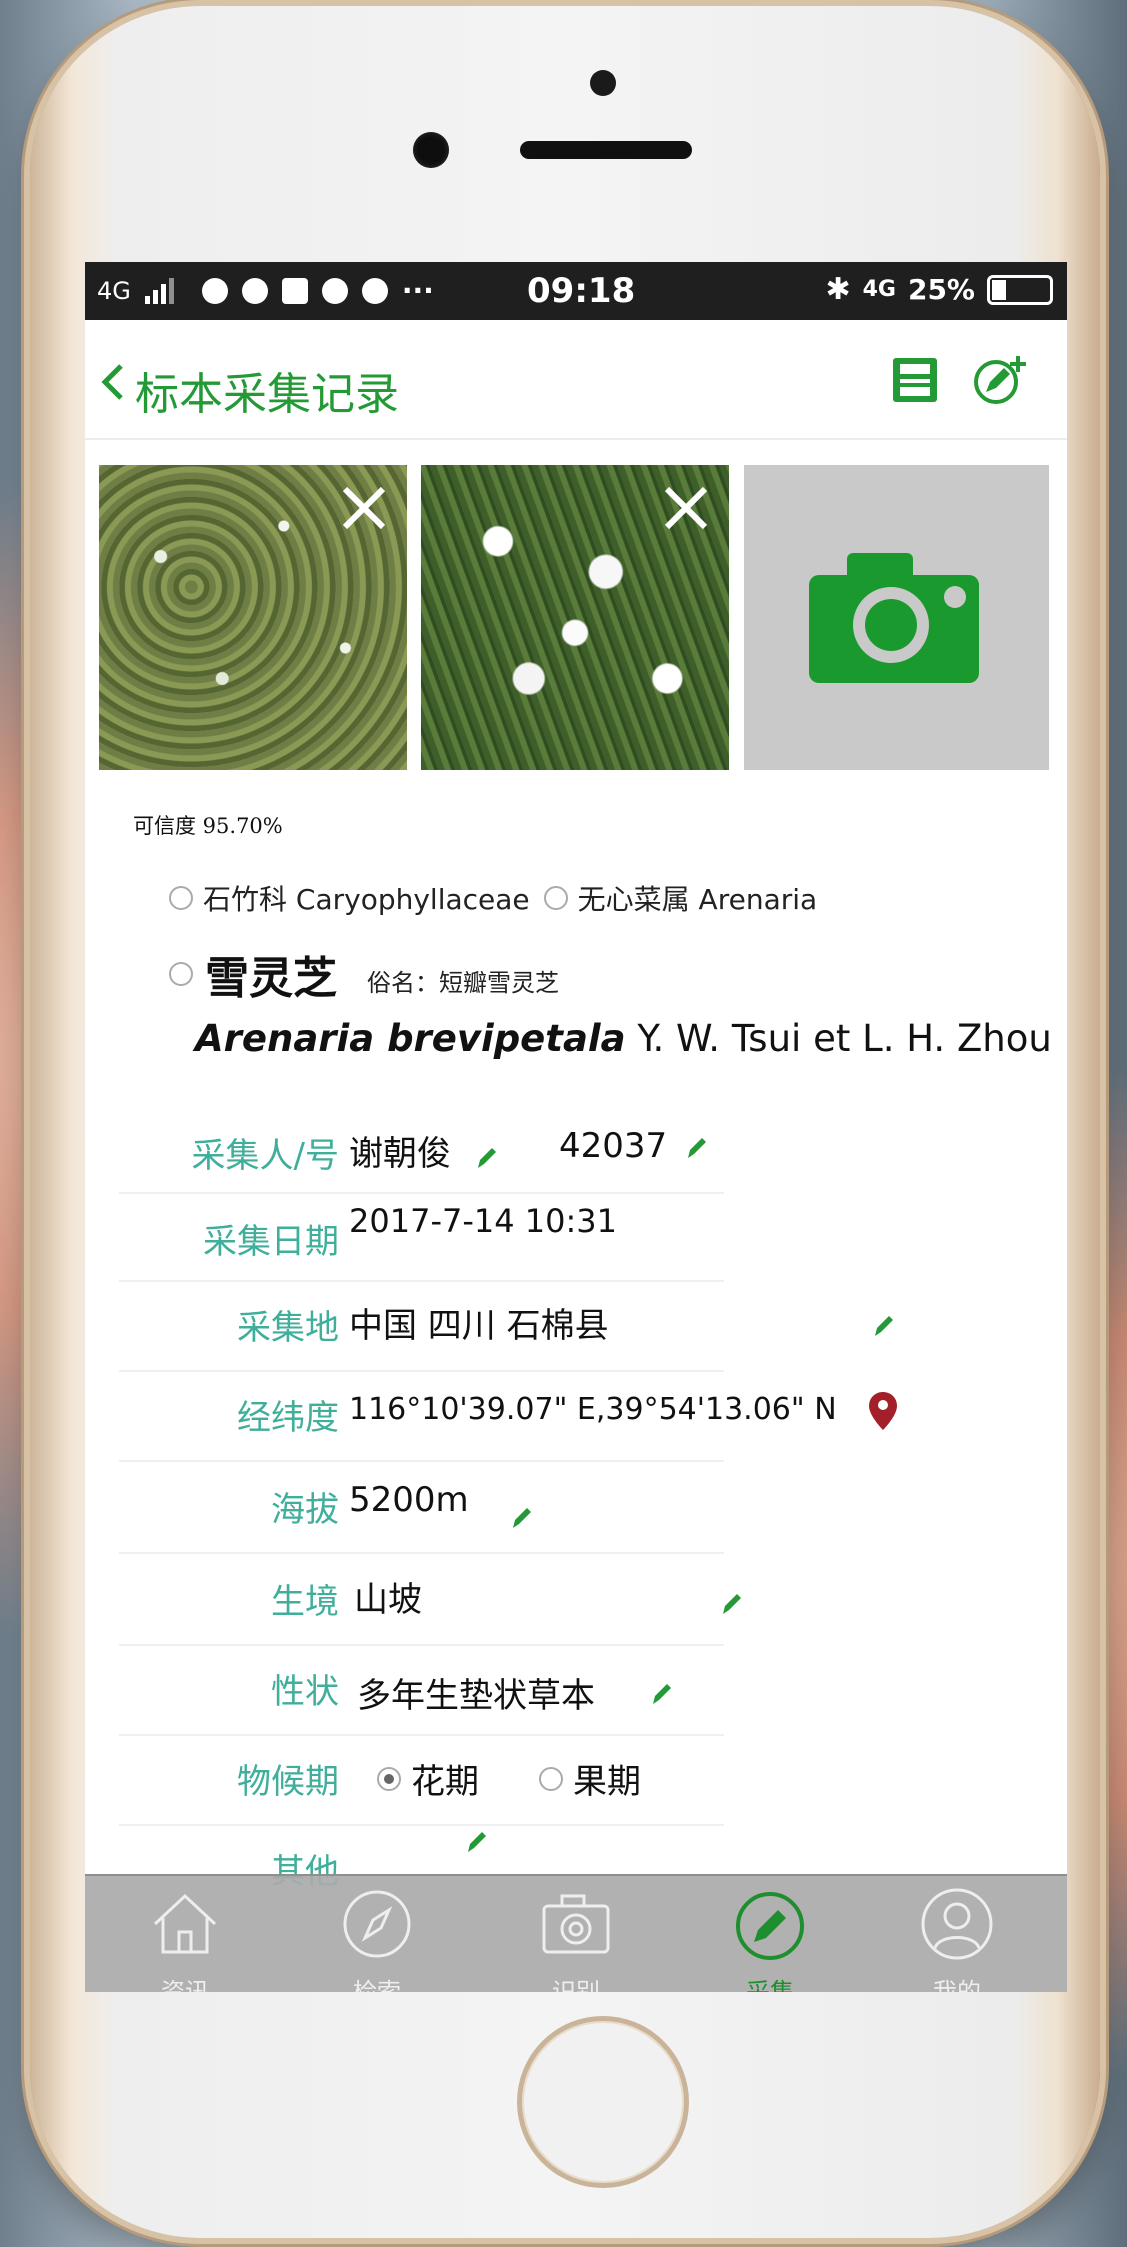  What do you see at coordinates (431, 150) in the screenshot?
I see `front-camera` at bounding box center [431, 150].